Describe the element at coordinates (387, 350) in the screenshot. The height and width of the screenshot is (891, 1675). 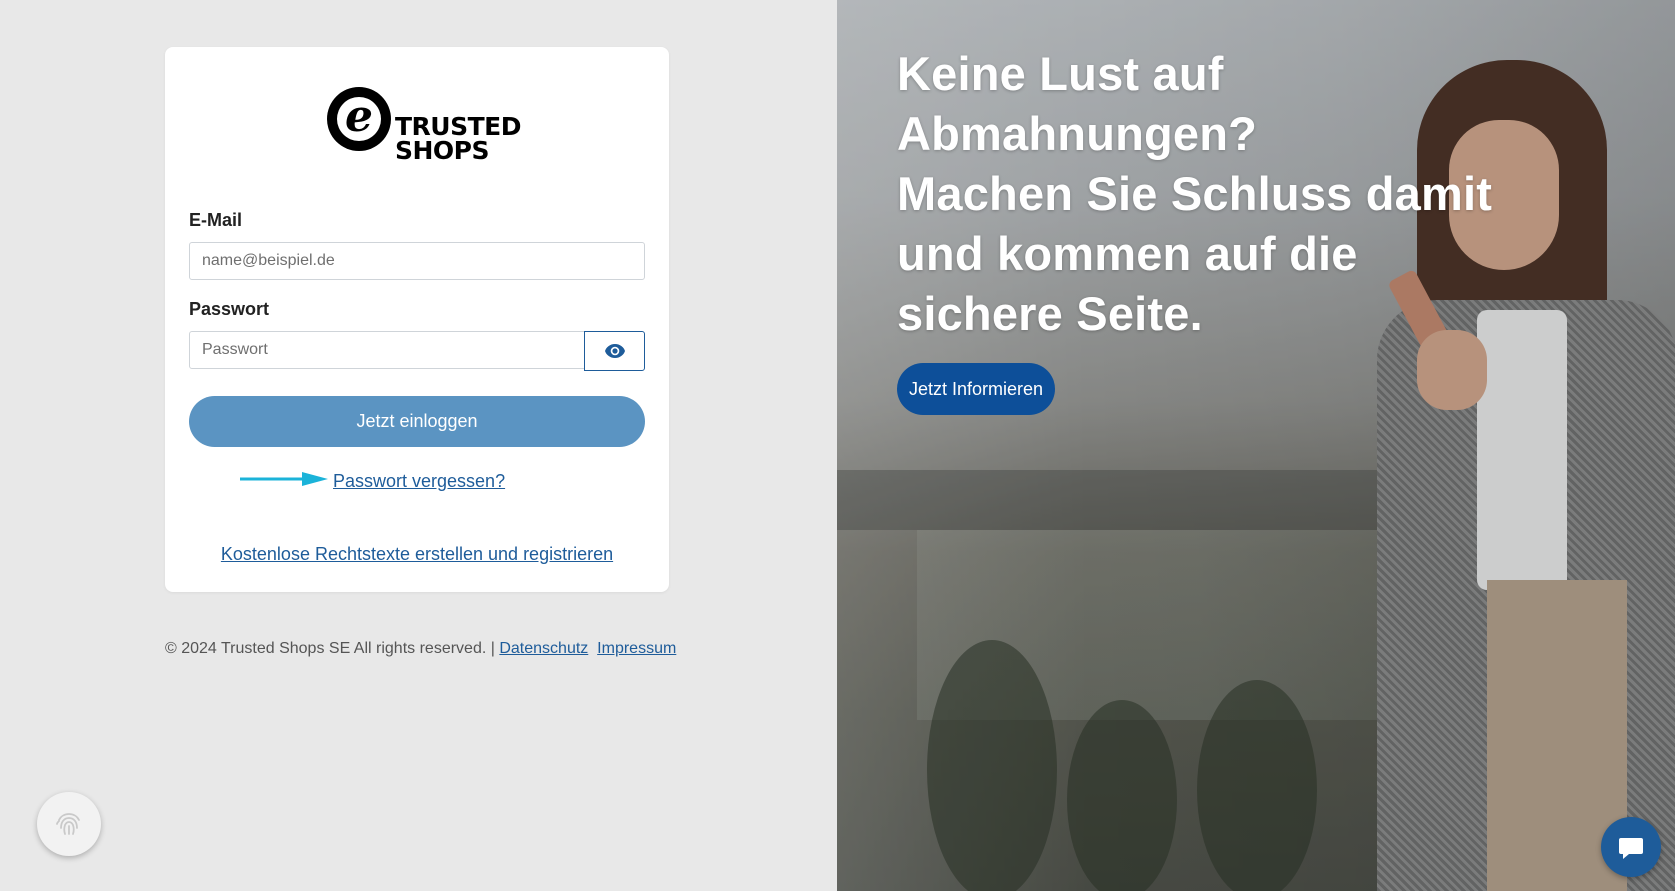
I see `password-input` at that location.